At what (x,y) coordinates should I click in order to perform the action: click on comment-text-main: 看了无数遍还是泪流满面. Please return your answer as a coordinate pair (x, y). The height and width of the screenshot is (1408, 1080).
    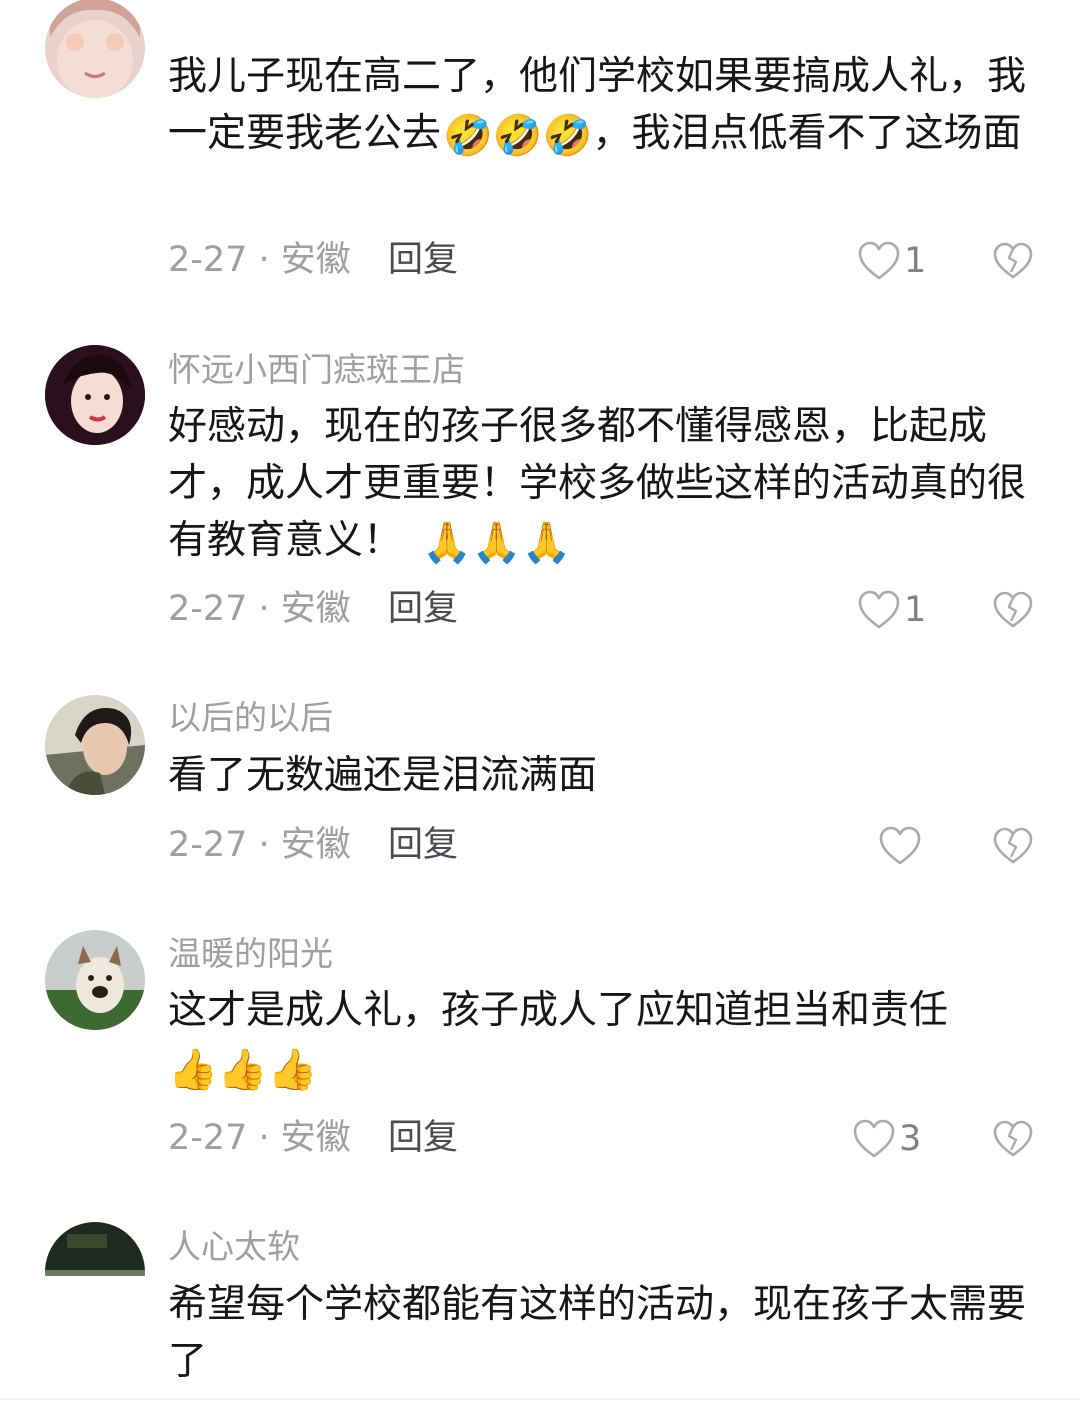
    Looking at the image, I should click on (383, 775).